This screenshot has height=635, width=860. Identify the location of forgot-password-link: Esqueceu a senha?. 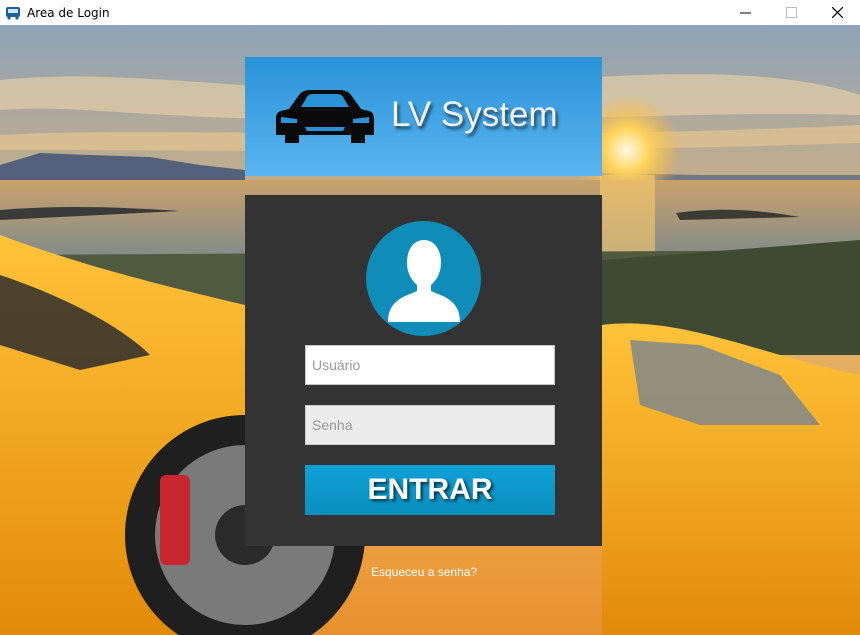
(424, 572).